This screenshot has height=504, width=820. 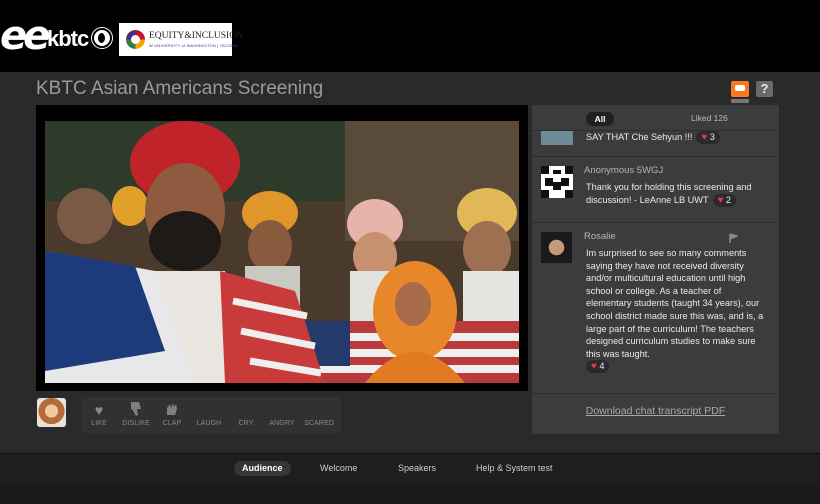 What do you see at coordinates (712, 137) in the screenshot?
I see `like-count: 3` at bounding box center [712, 137].